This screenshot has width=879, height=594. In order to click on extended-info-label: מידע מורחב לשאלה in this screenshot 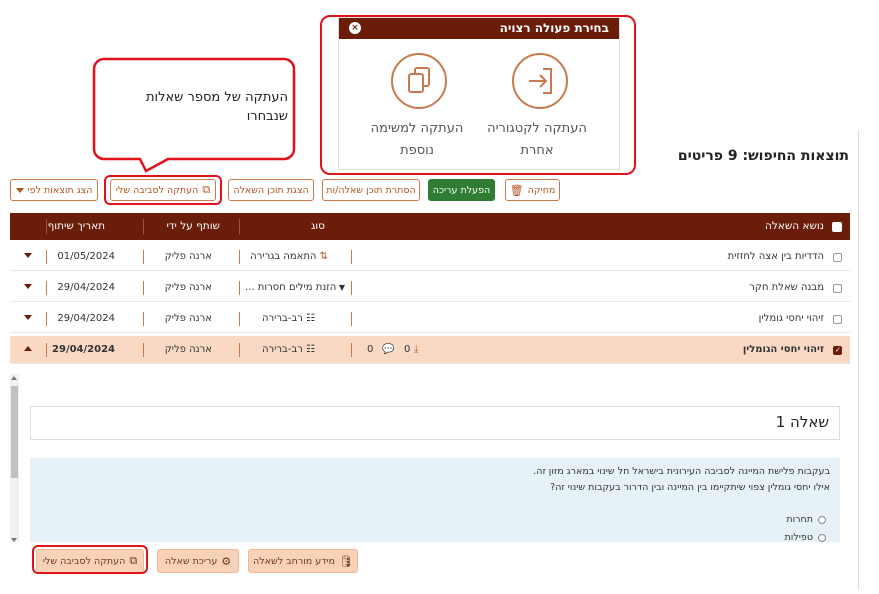, I will do `click(294, 561)`.